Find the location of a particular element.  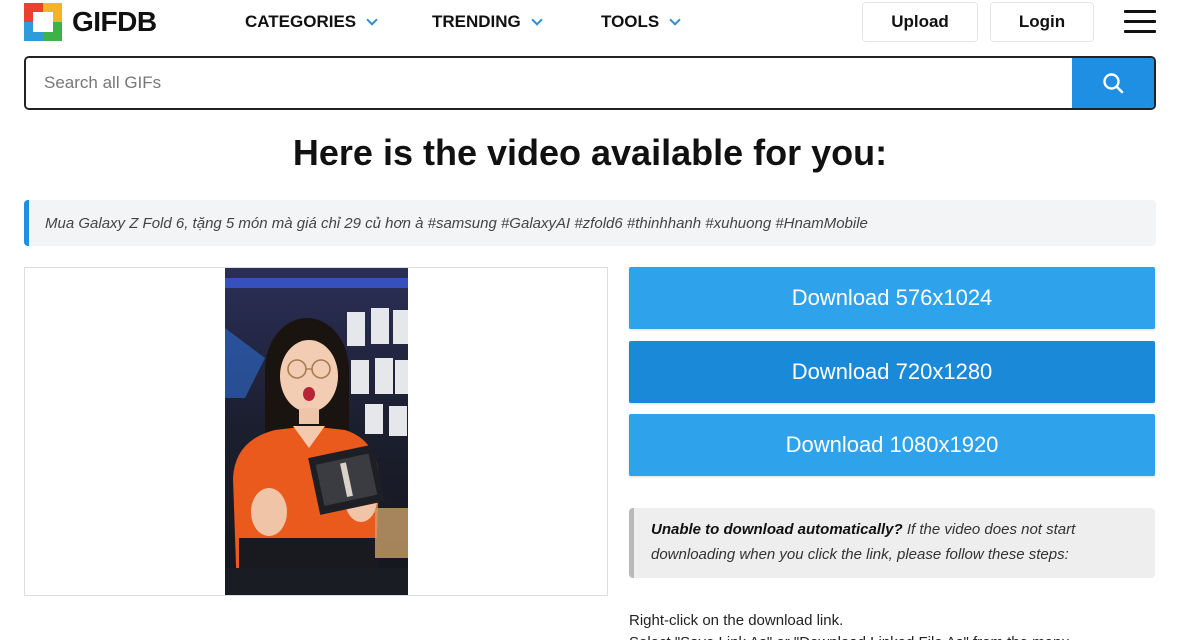

nav-categories-label: CATEGORIES is located at coordinates (301, 21).